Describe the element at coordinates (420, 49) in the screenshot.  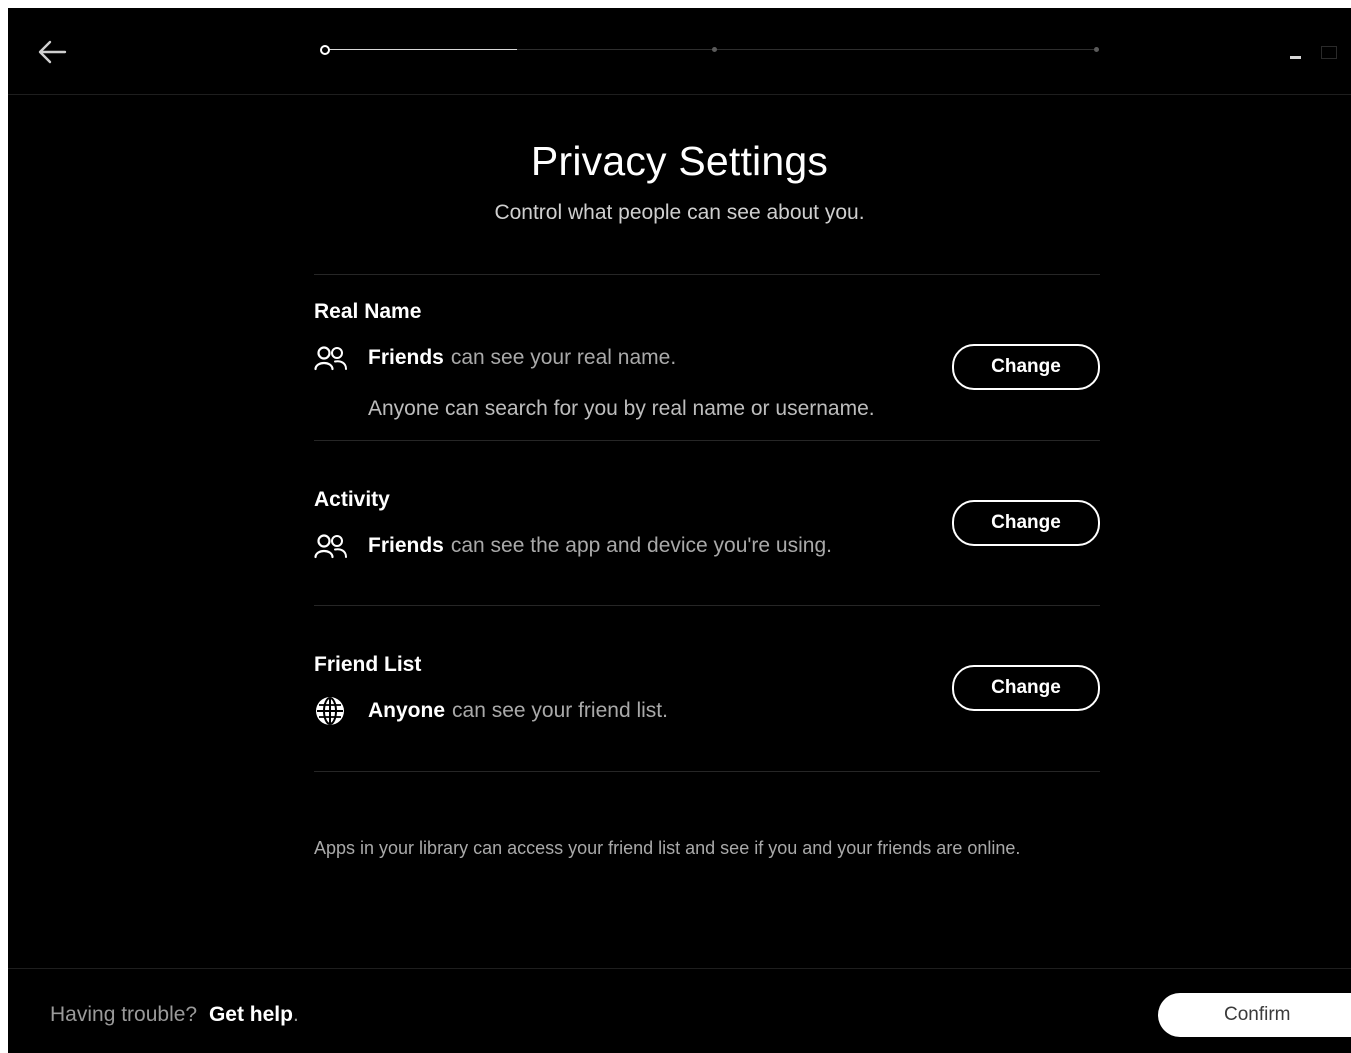
I see `progress-fill` at that location.